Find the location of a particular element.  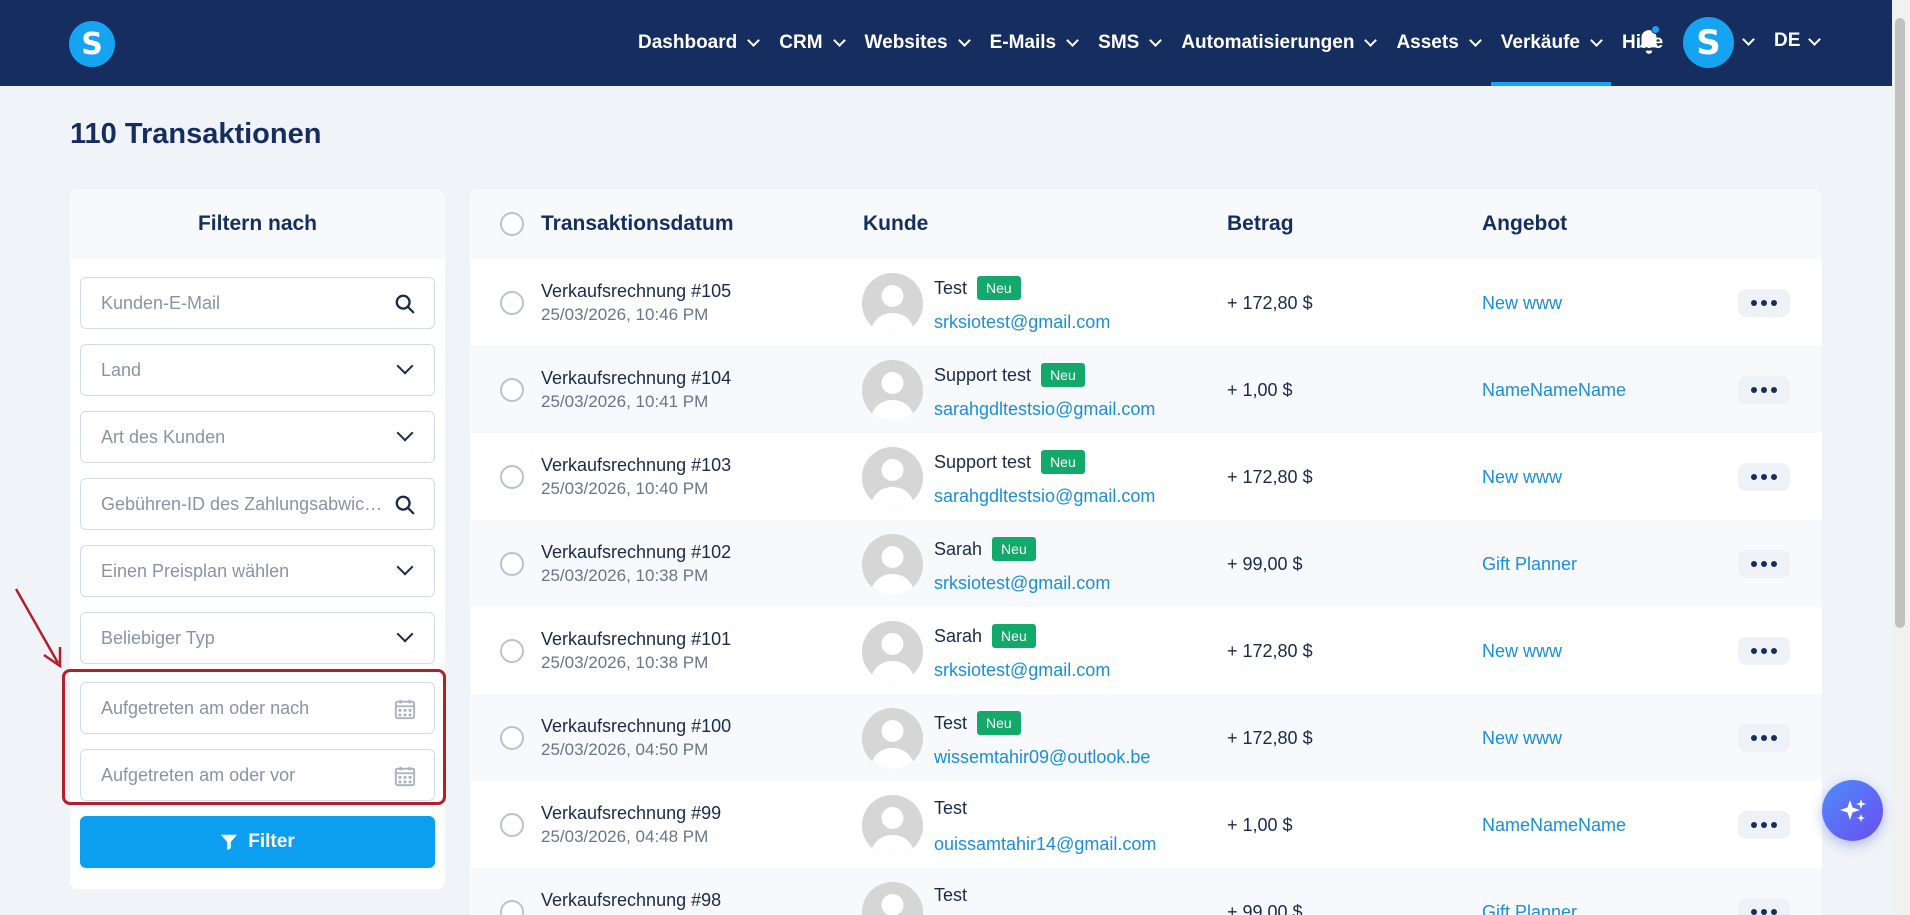

invoice-number: Verkaufsrechnung #102 is located at coordinates (636, 552).